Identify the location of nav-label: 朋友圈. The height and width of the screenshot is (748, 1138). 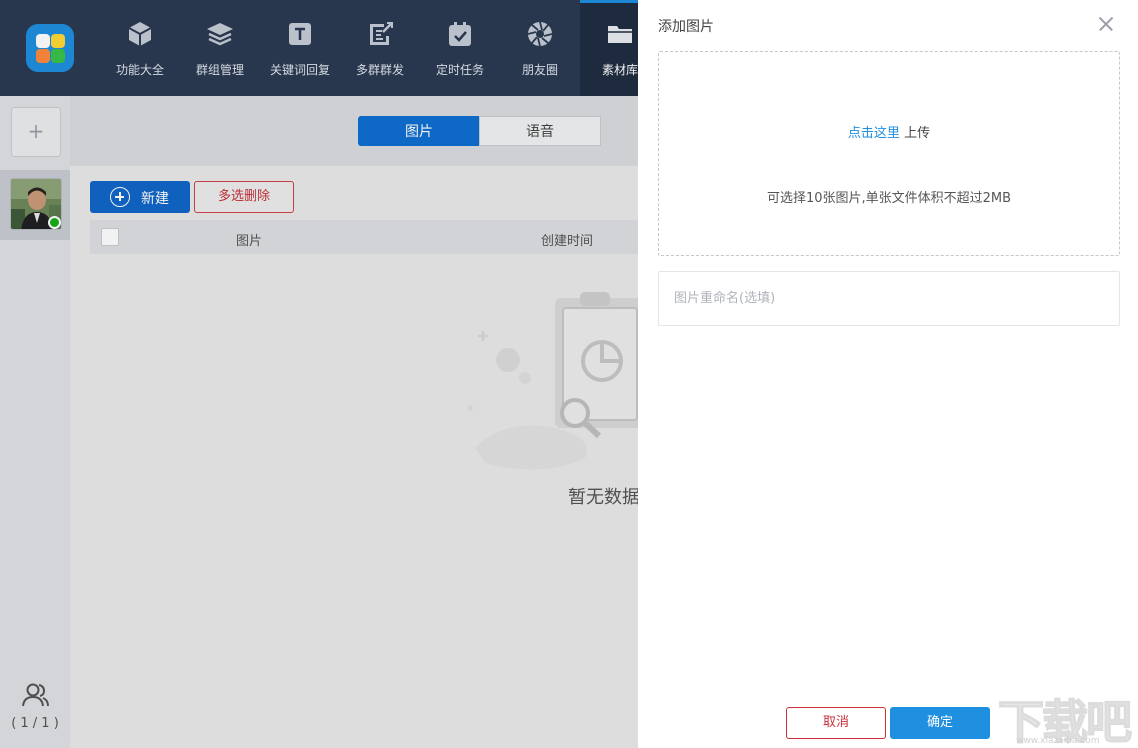
(539, 70).